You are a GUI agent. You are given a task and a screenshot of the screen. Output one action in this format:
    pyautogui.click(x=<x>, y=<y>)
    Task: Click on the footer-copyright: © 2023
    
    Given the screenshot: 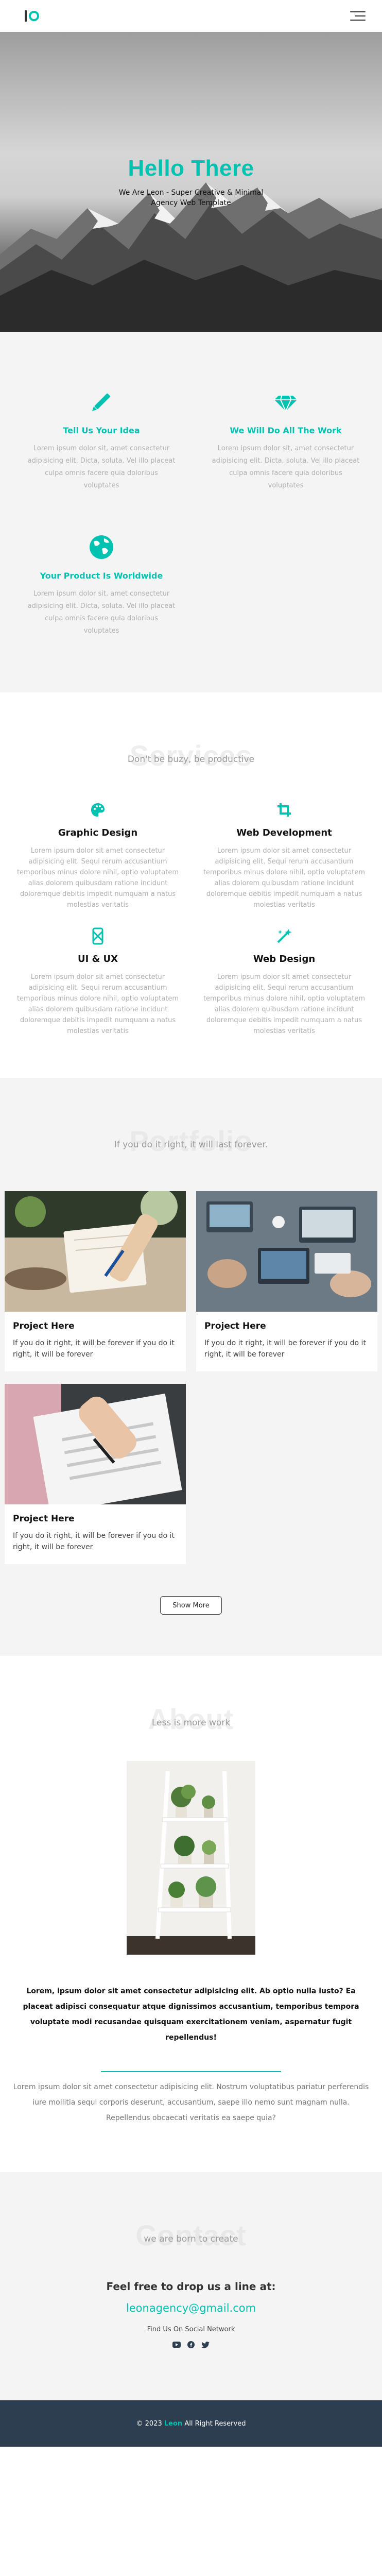 What is the action you would take?
    pyautogui.click(x=149, y=2423)
    